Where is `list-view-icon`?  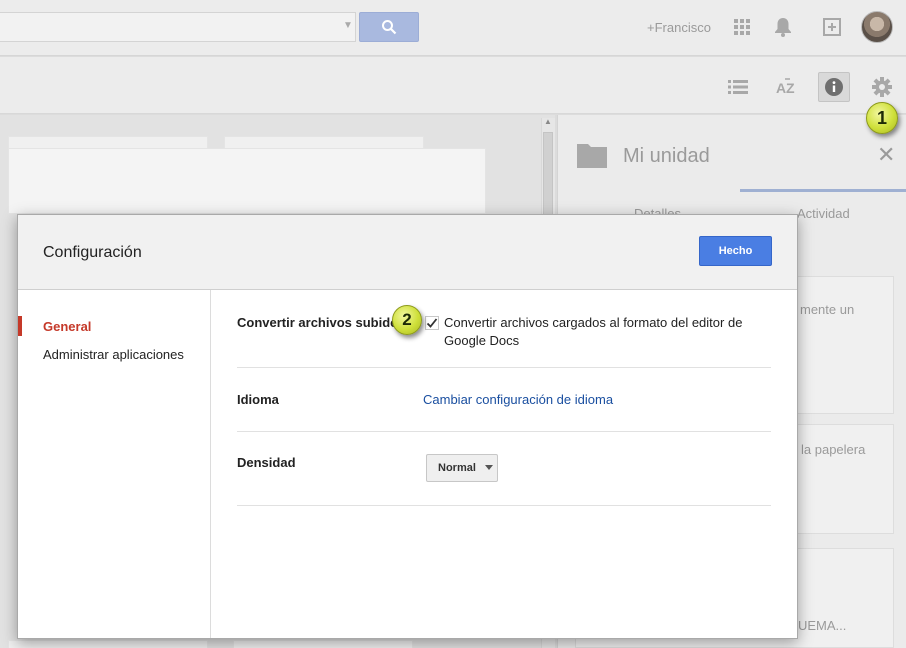 list-view-icon is located at coordinates (738, 87).